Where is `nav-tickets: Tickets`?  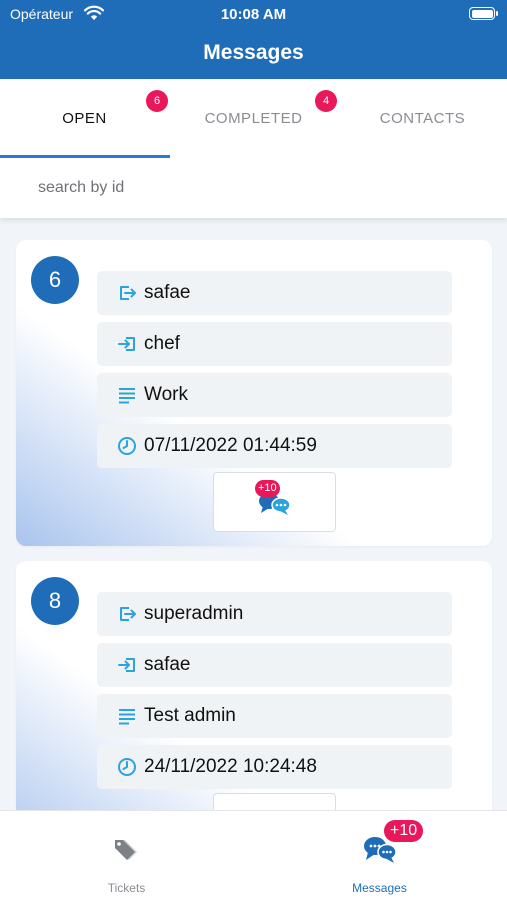
nav-tickets: Tickets is located at coordinates (126, 855).